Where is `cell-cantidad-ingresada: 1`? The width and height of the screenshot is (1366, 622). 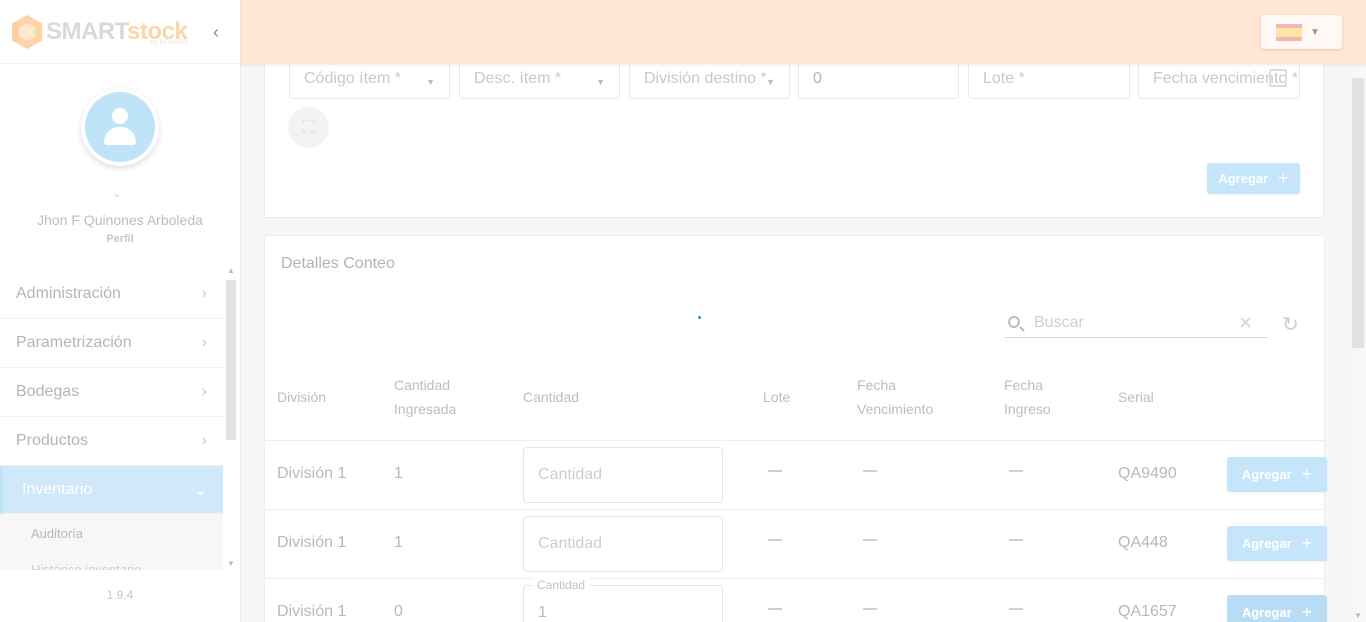 cell-cantidad-ingresada: 1 is located at coordinates (398, 542).